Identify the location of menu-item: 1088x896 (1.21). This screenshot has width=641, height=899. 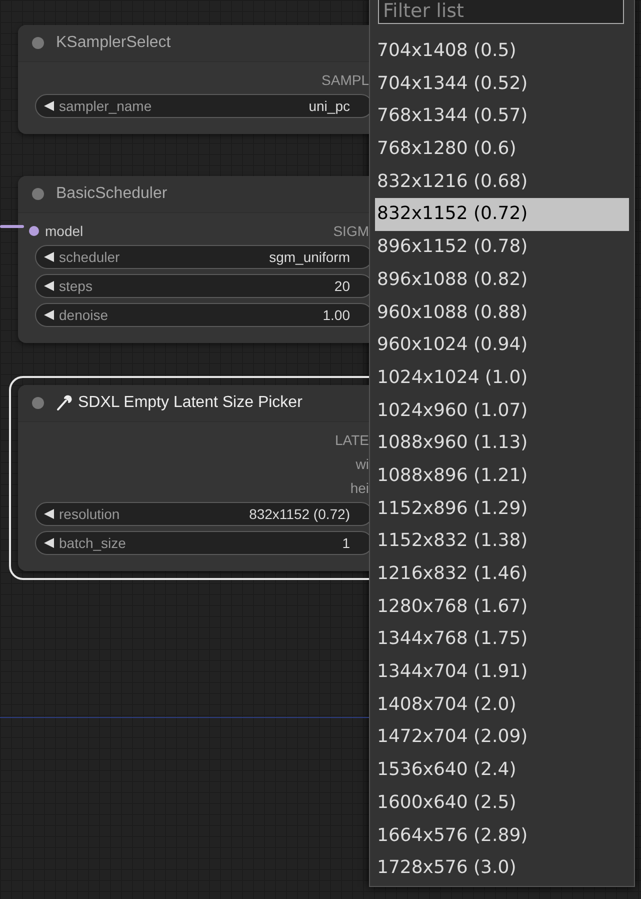
(502, 476).